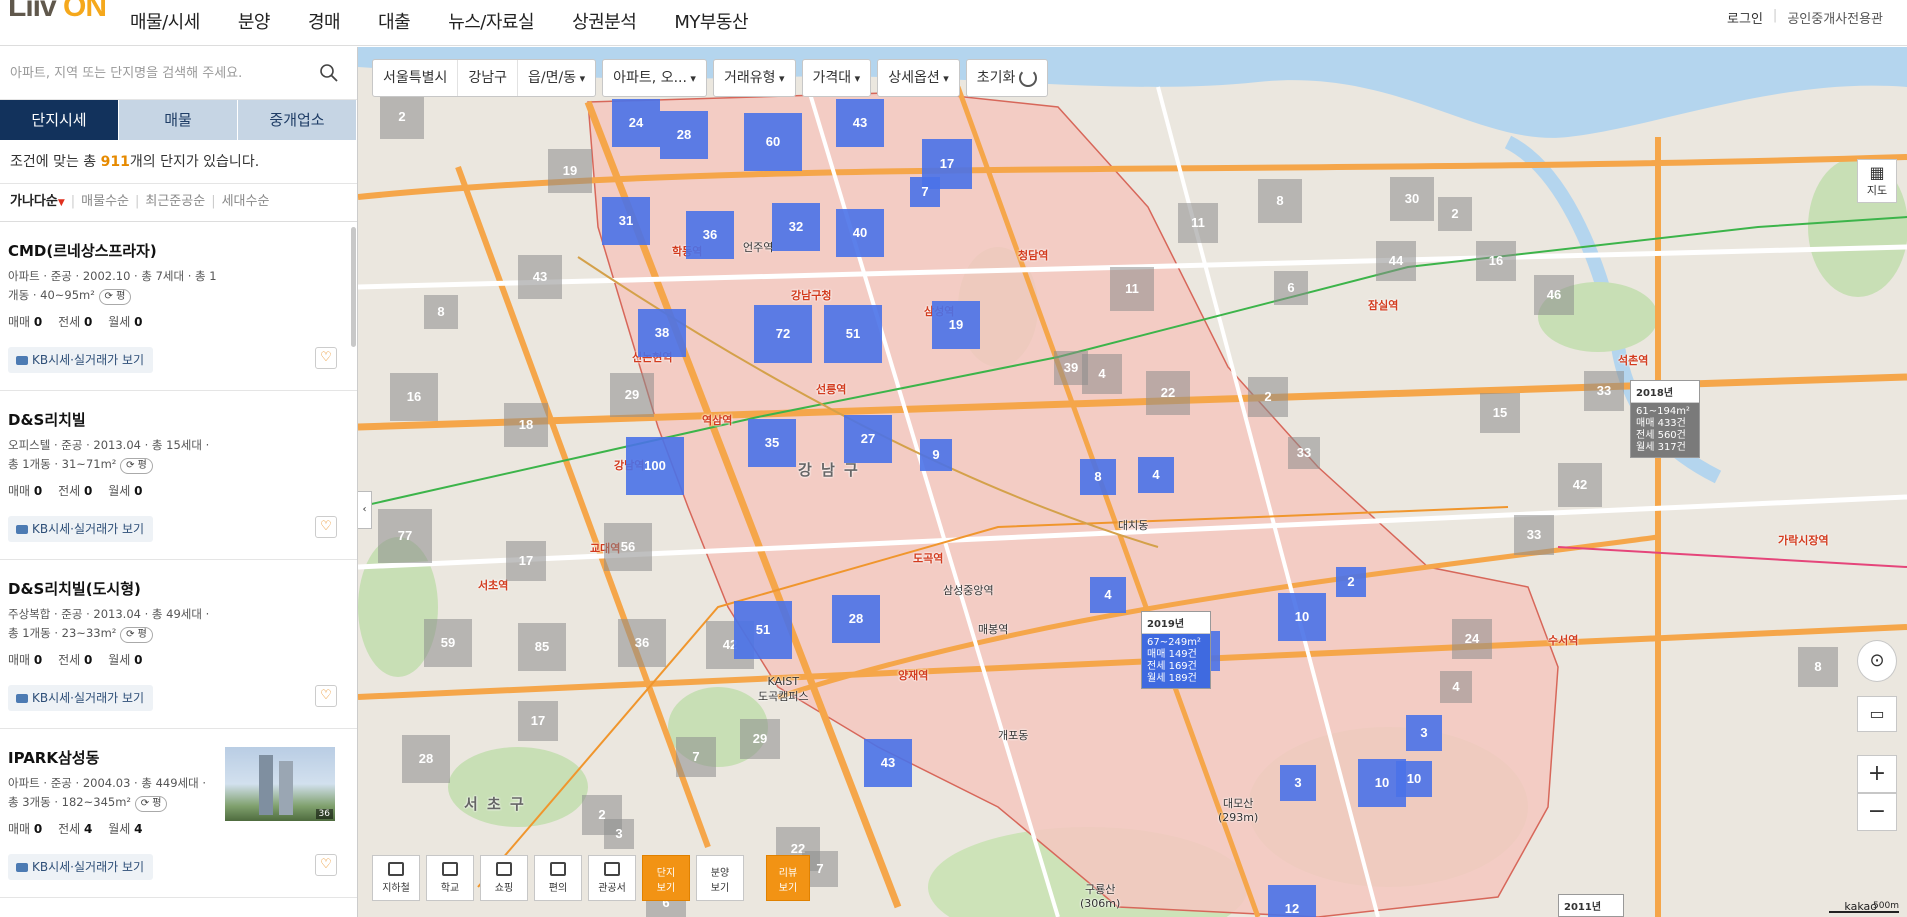 The width and height of the screenshot is (1907, 917). Describe the element at coordinates (1176, 650) in the screenshot. I see `complex-popup: 2019년 67~249m² 매매 149건 전세 169건 월세 189건` at that location.